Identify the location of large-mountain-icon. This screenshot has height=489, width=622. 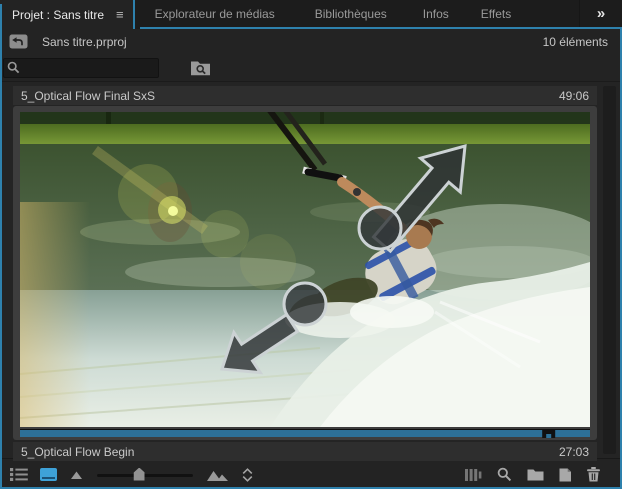
(217, 475).